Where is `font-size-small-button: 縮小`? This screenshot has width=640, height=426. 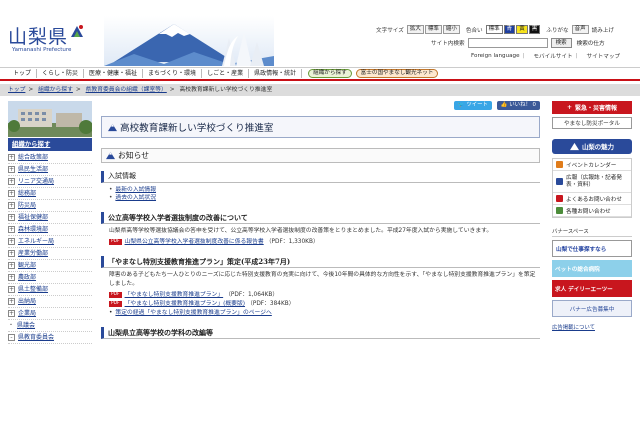 font-size-small-button: 縮小 is located at coordinates (451, 29).